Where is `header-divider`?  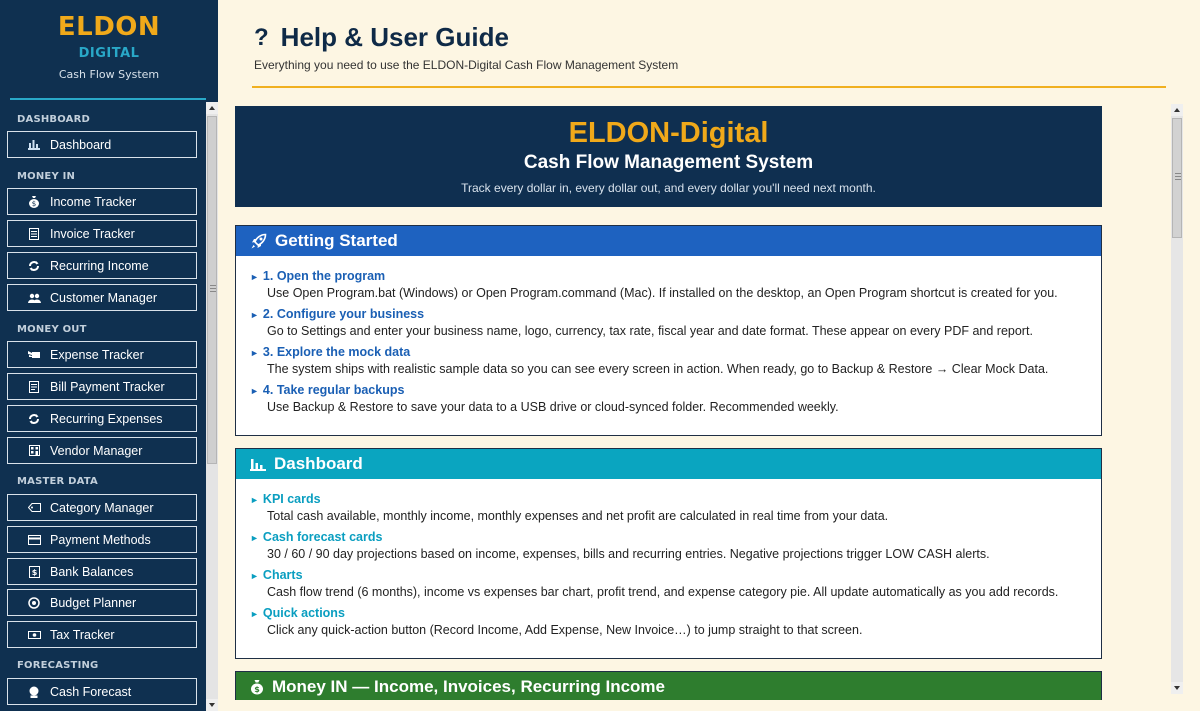
header-divider is located at coordinates (709, 87).